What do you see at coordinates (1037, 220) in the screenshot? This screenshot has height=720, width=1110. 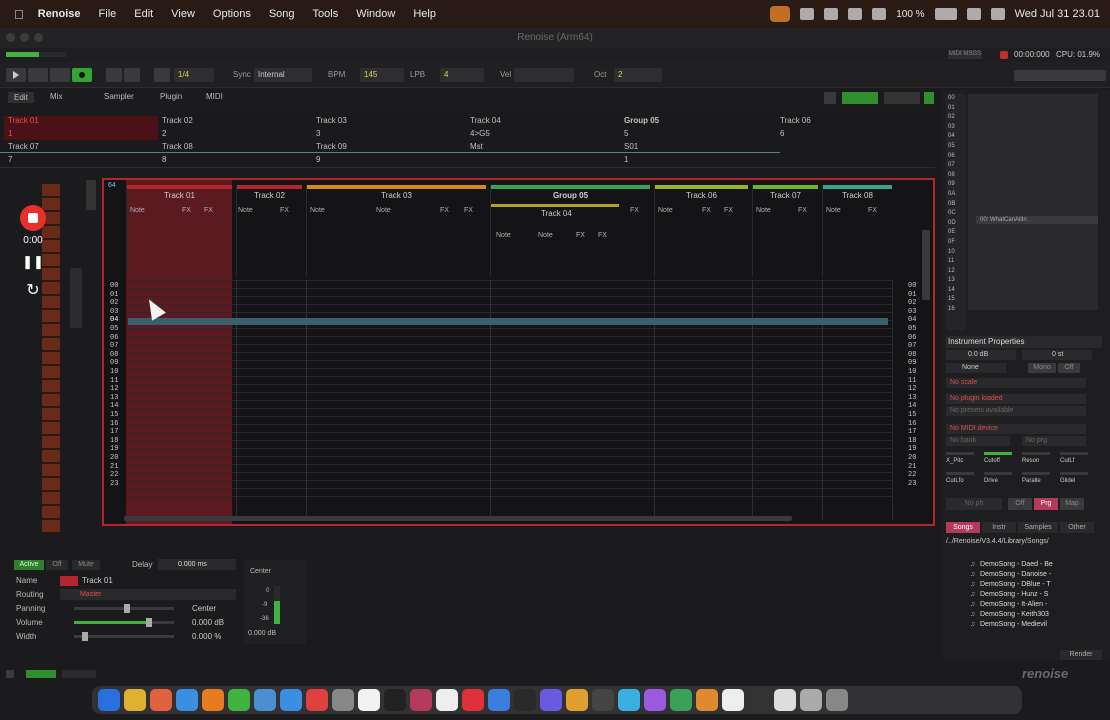 I see `selected-instrument: 00: WhatCanAllIn` at bounding box center [1037, 220].